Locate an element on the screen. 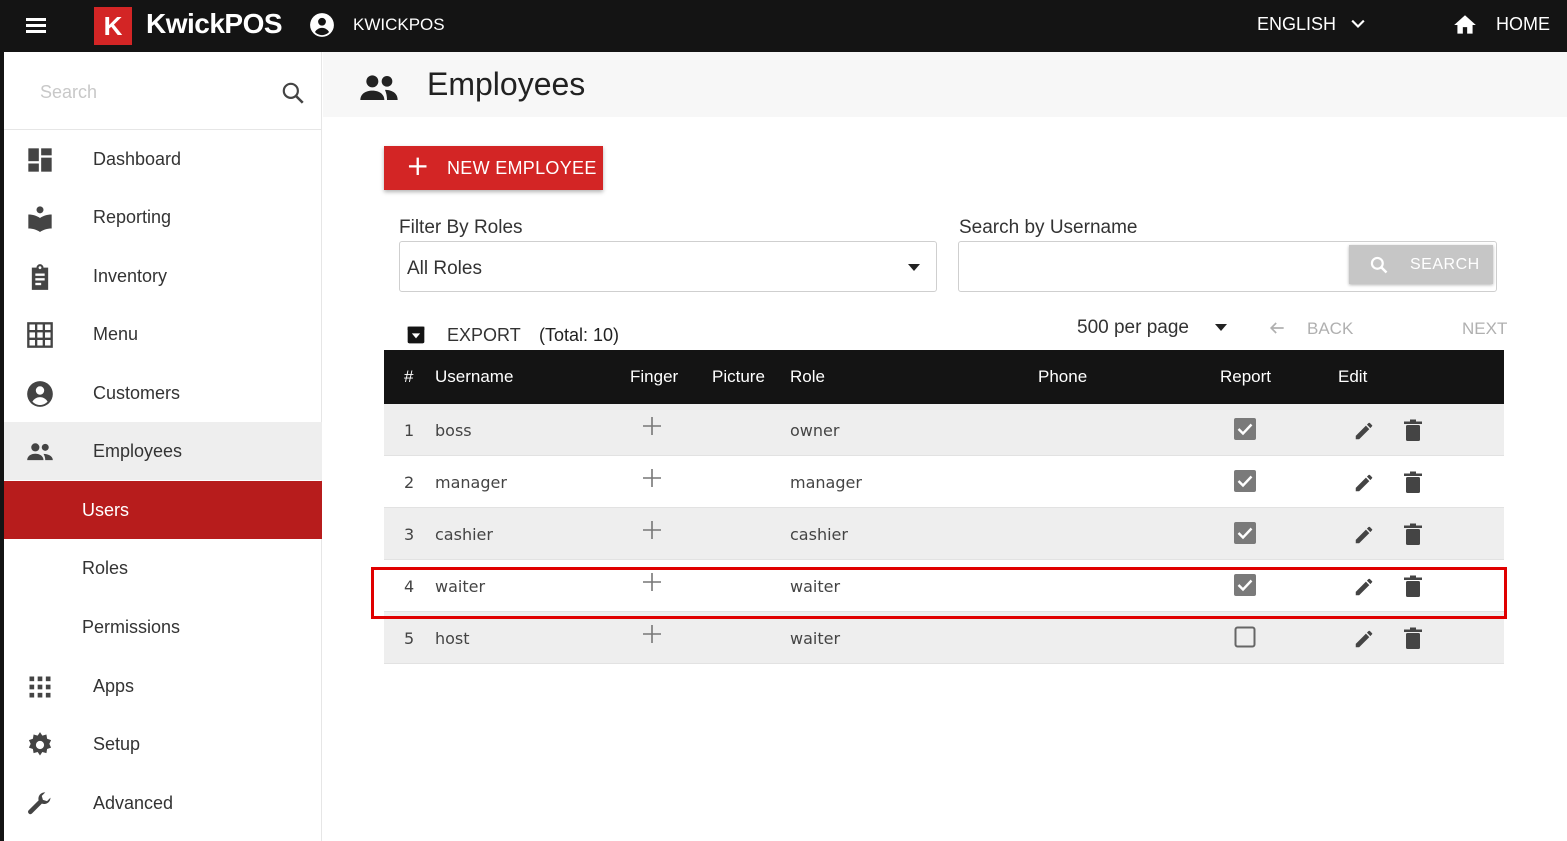  sidebar-item-label: Inventory is located at coordinates (130, 276).